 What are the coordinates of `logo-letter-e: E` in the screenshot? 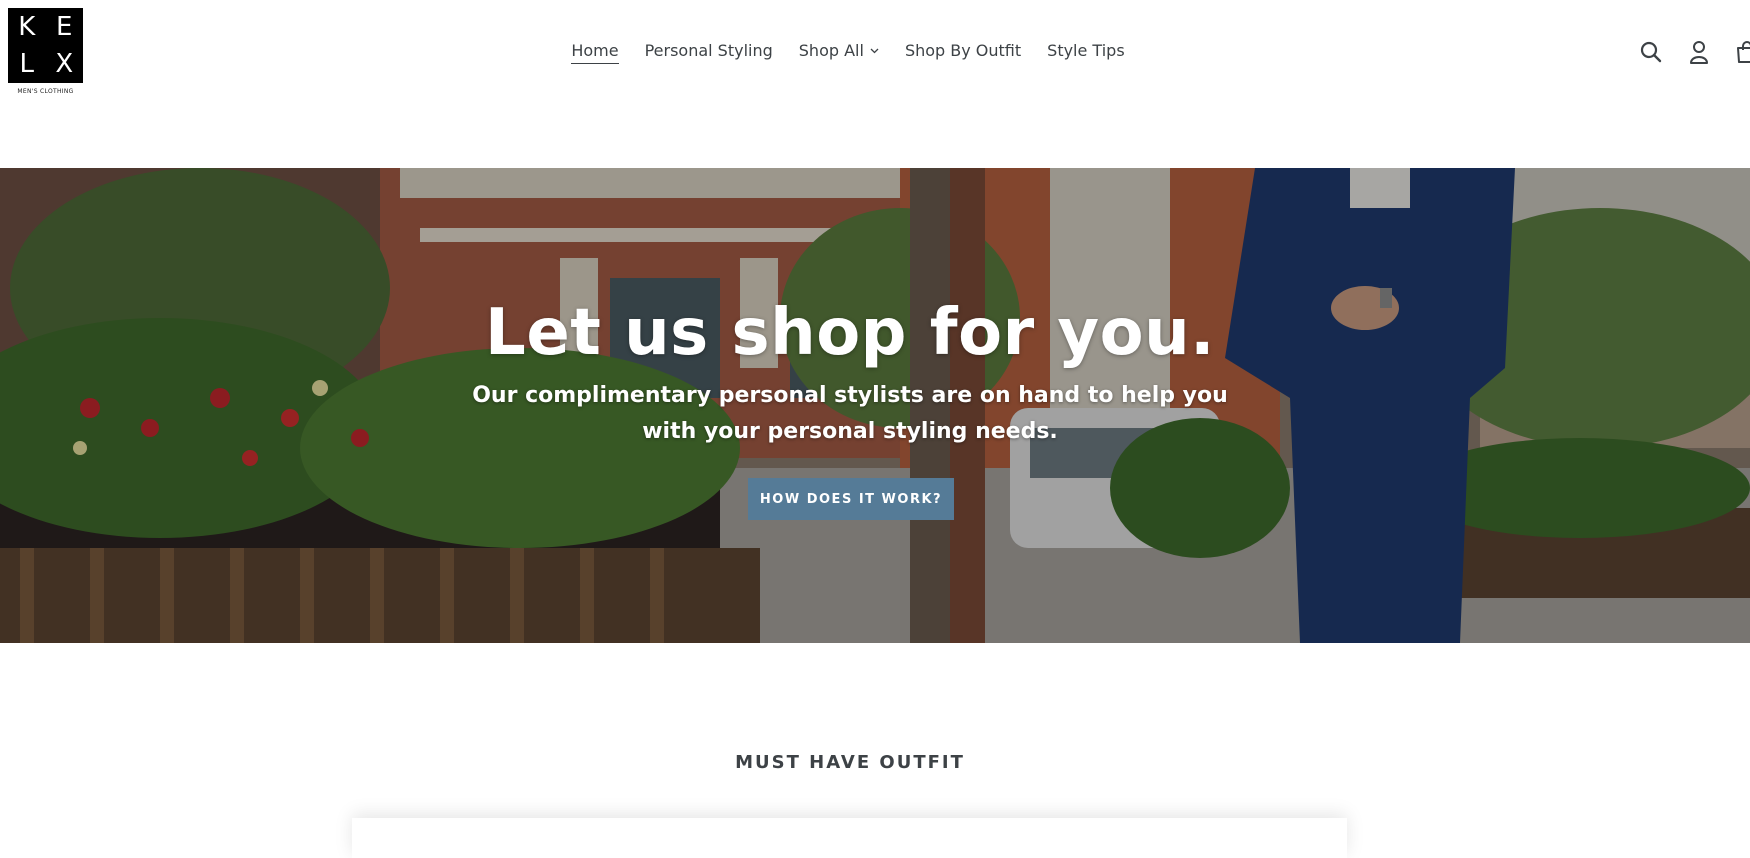 It's located at (64, 26).